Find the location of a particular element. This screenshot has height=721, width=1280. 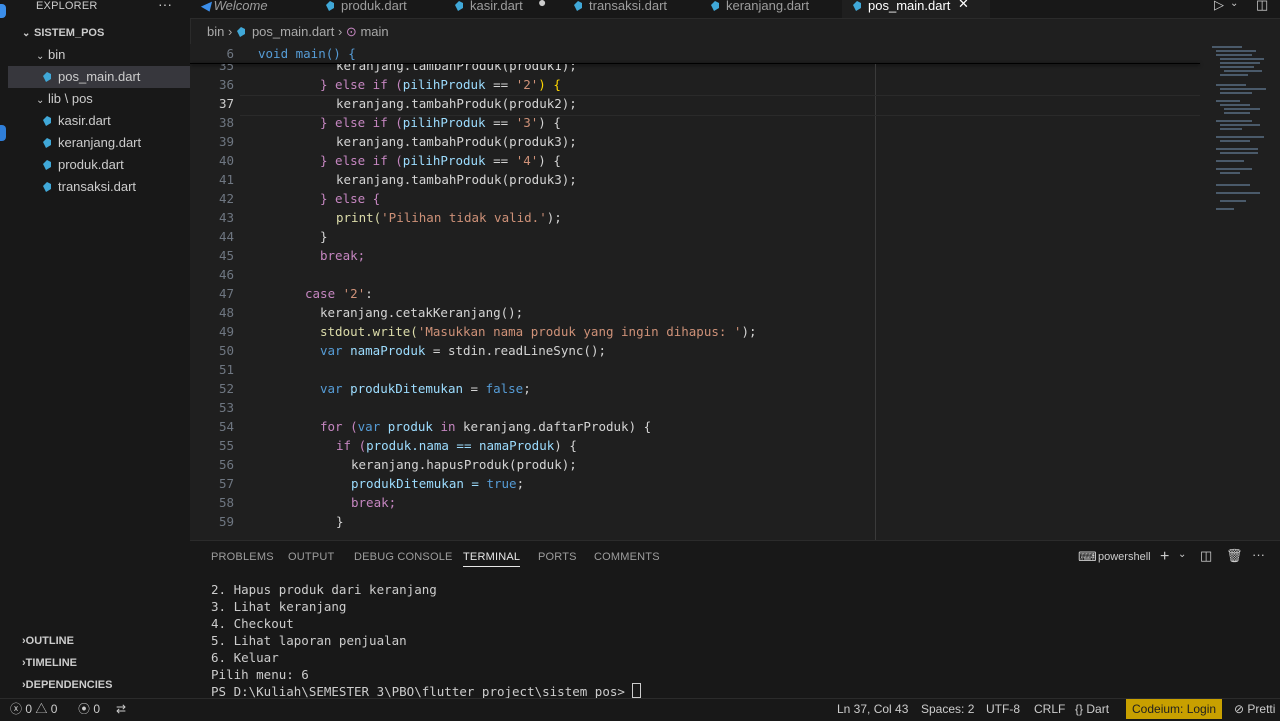

code-line-36: } else if (pilihProduk == '2') { is located at coordinates (409, 84).